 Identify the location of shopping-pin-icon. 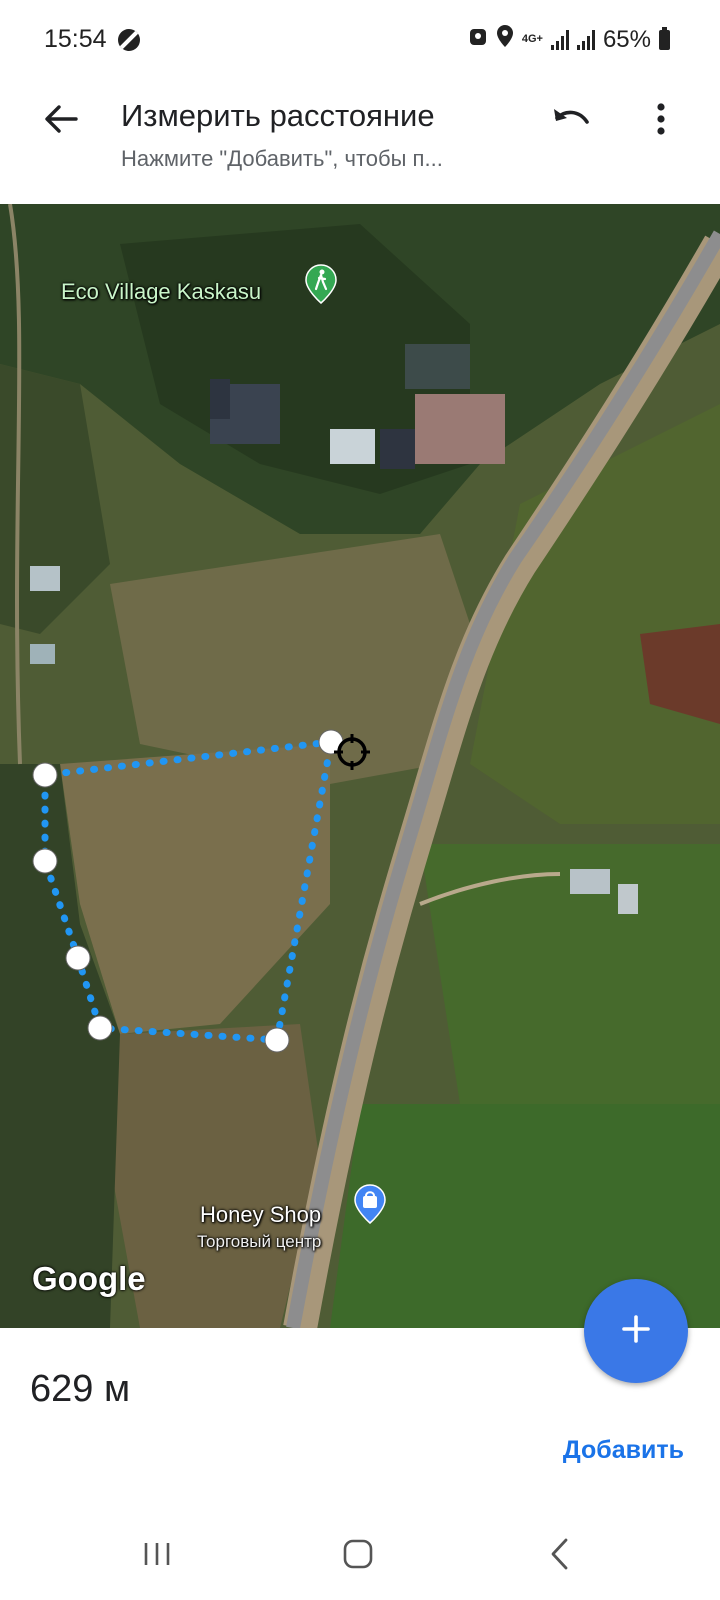
(370, 1204).